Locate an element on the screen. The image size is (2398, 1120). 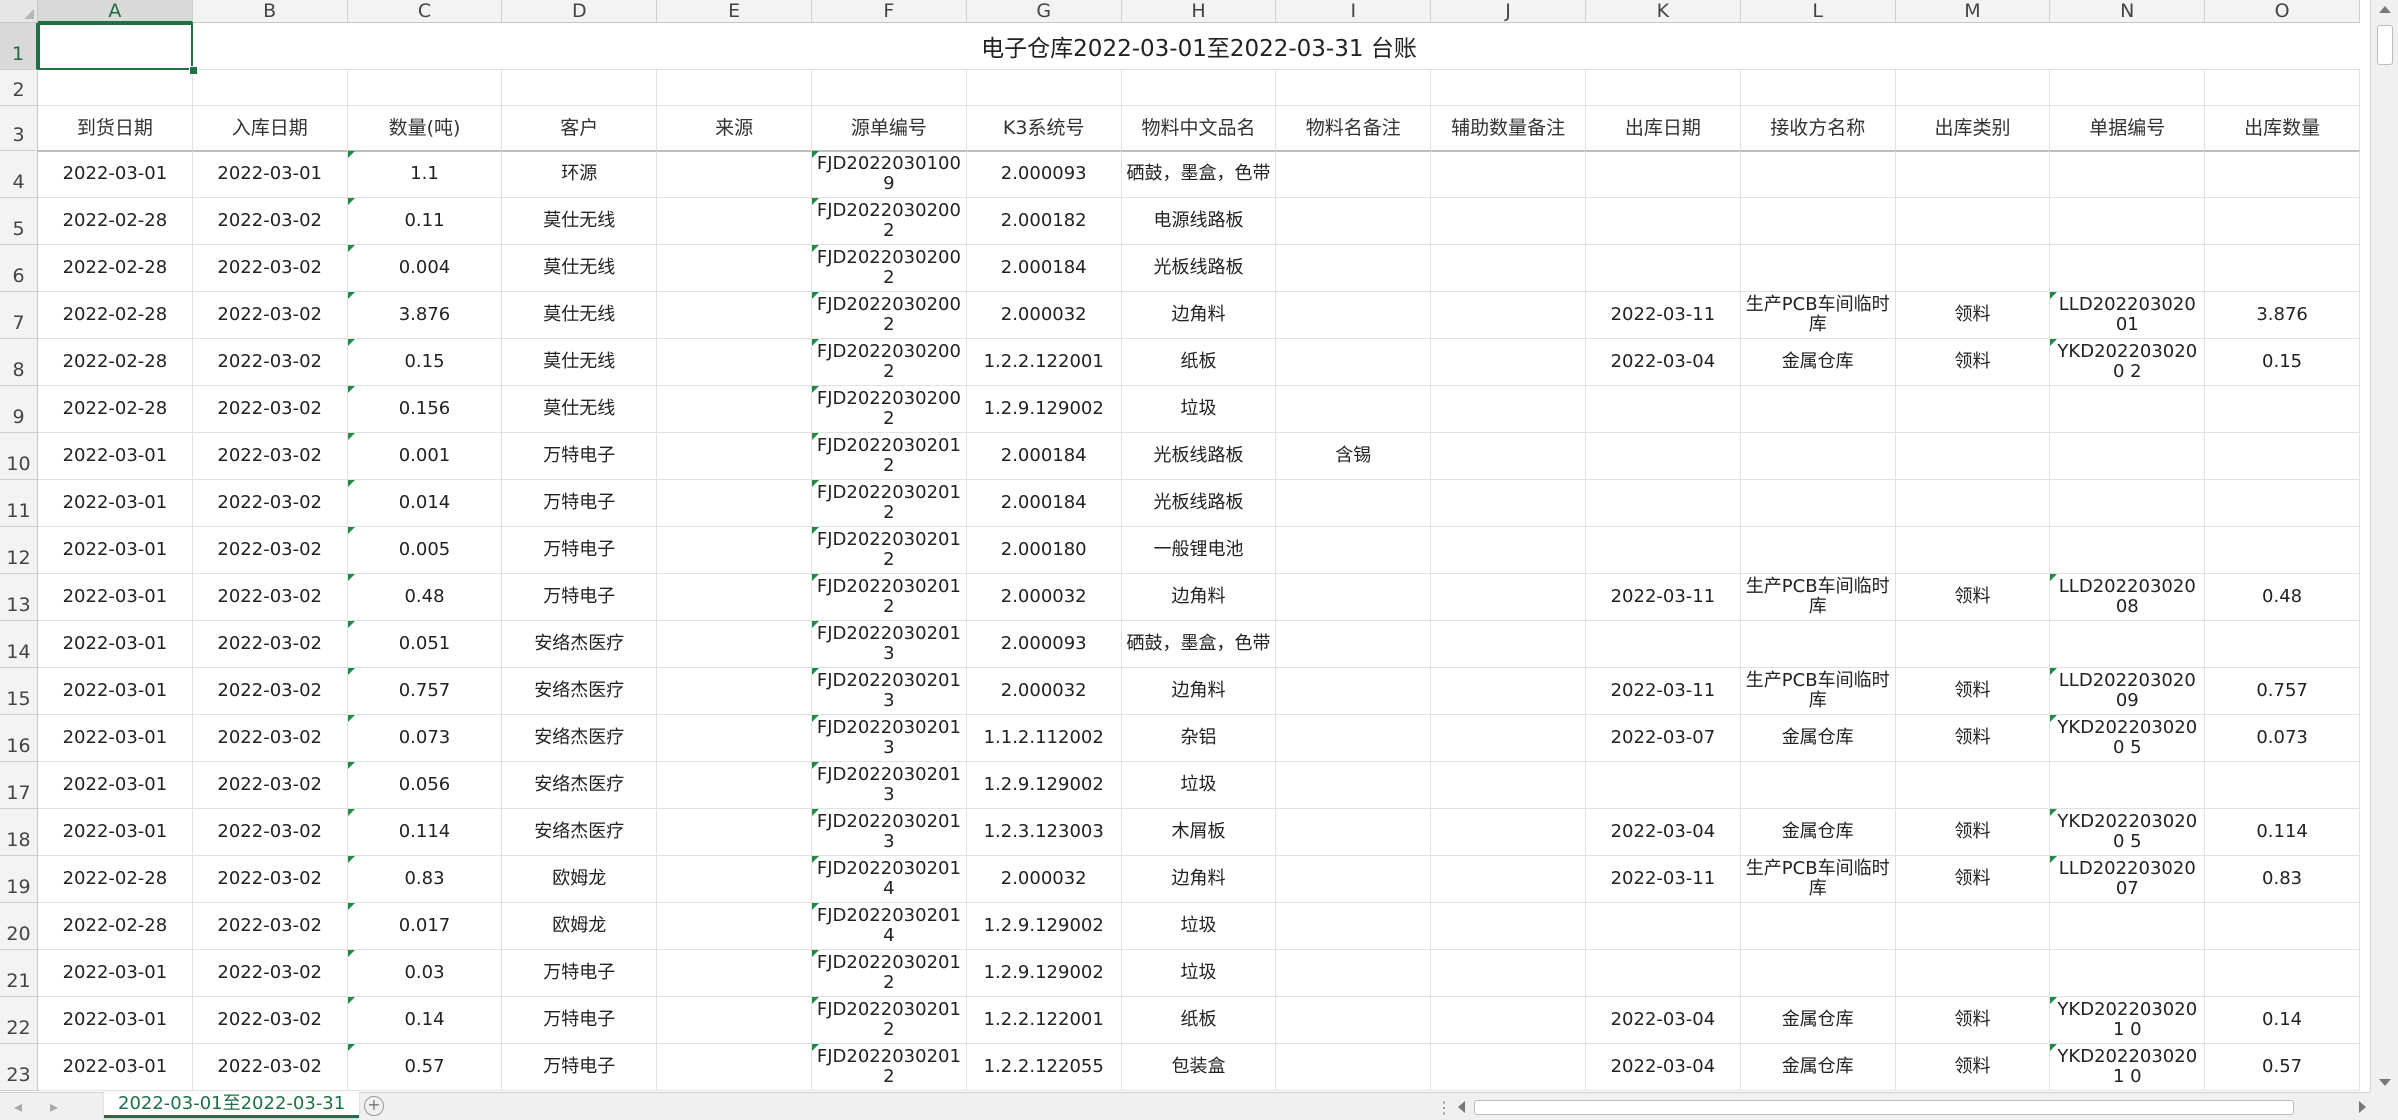
table-cell: 生产PCB车间临时库 is located at coordinates (1818, 315).